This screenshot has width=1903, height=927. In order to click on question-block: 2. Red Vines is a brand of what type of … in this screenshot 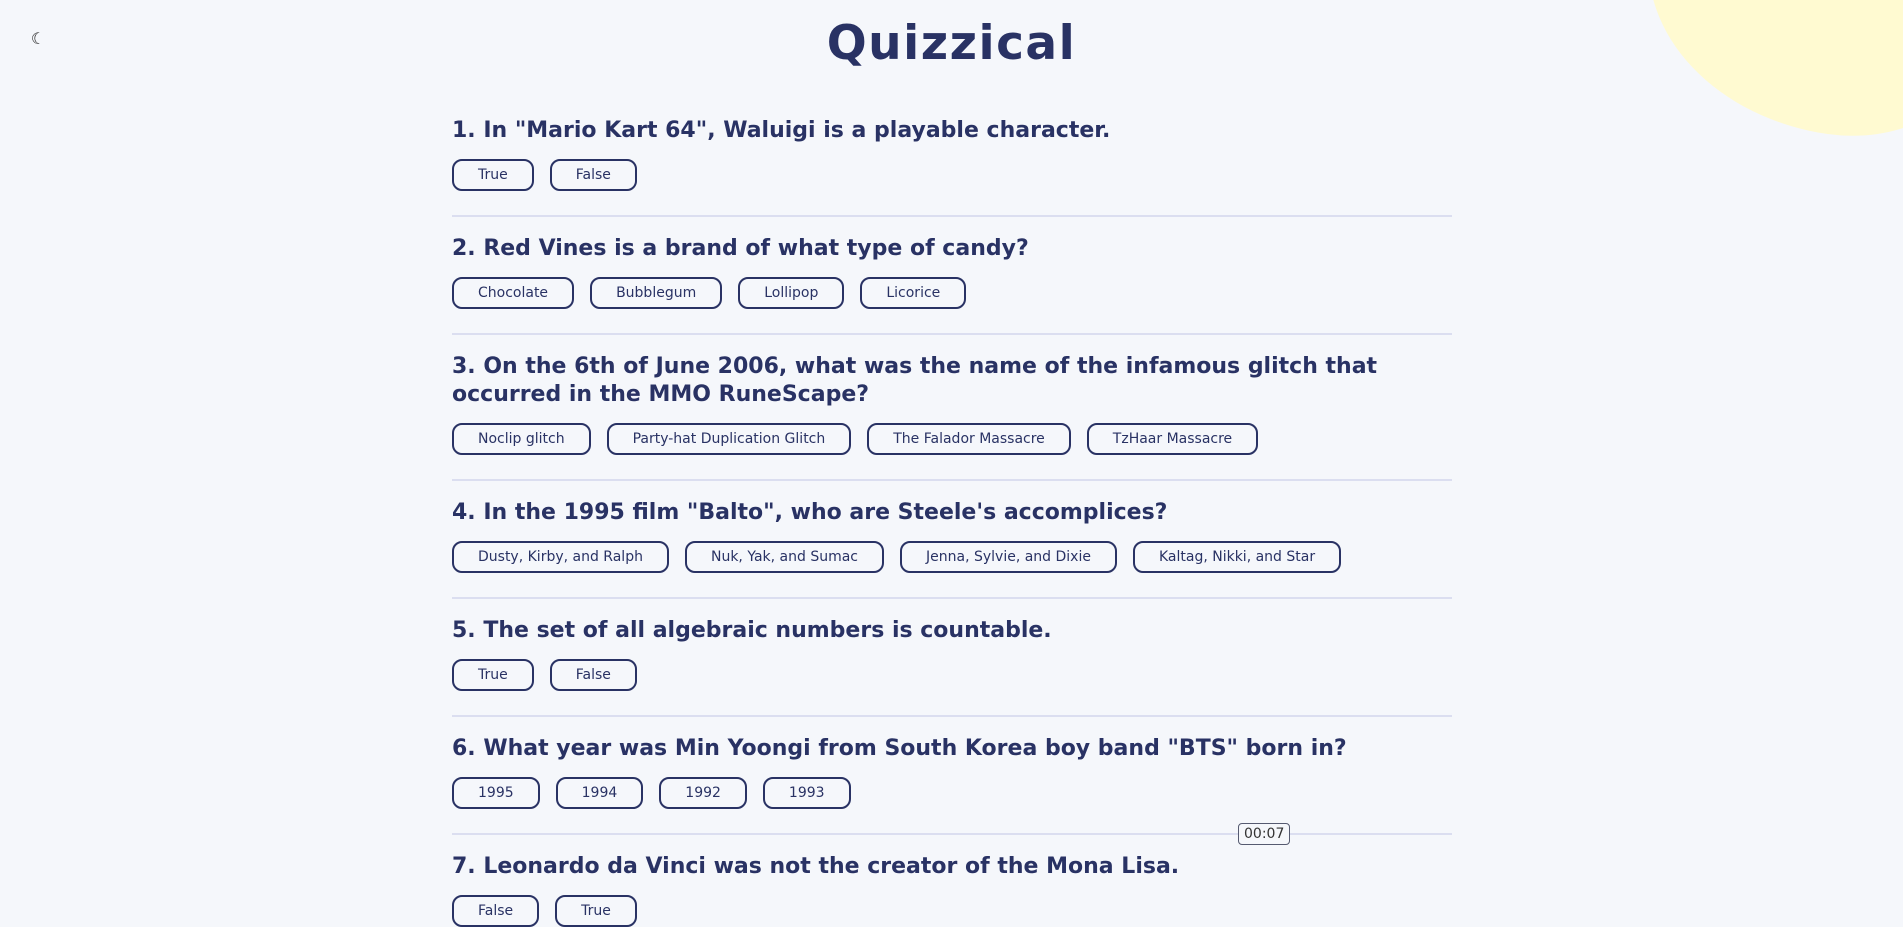, I will do `click(952, 285)`.